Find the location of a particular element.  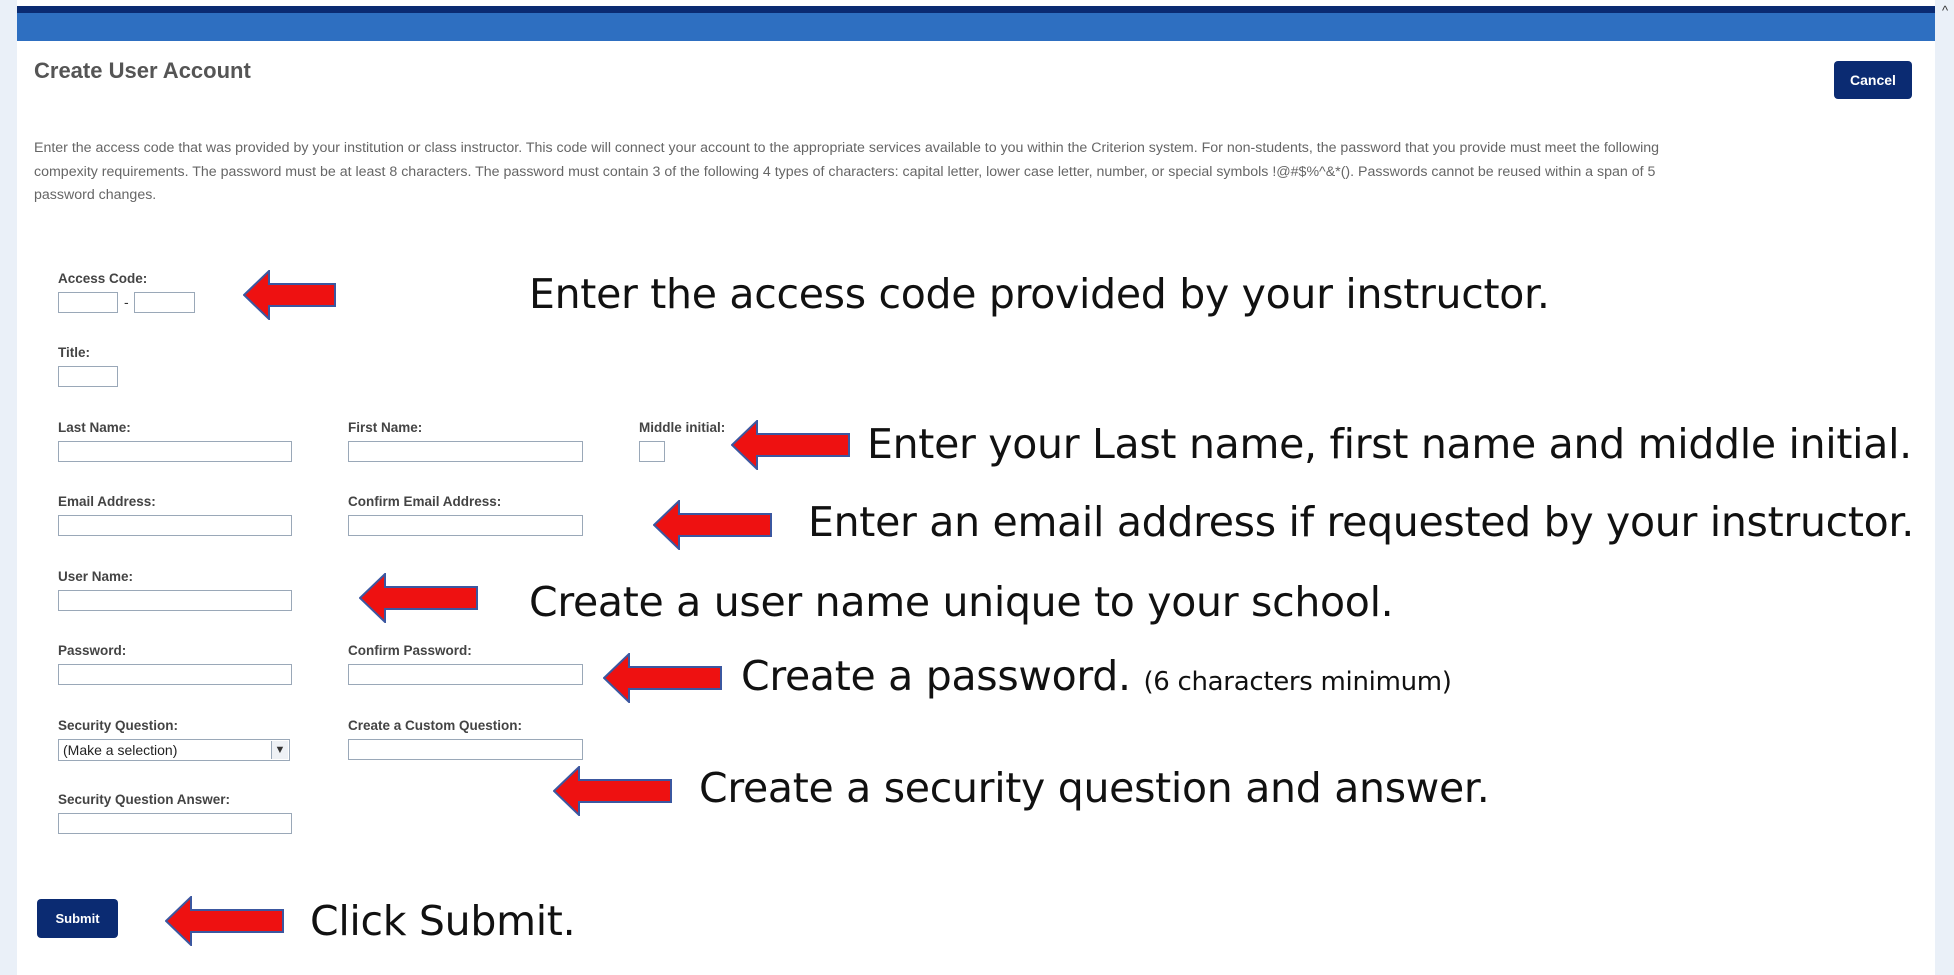

user-name-input is located at coordinates (175, 600).